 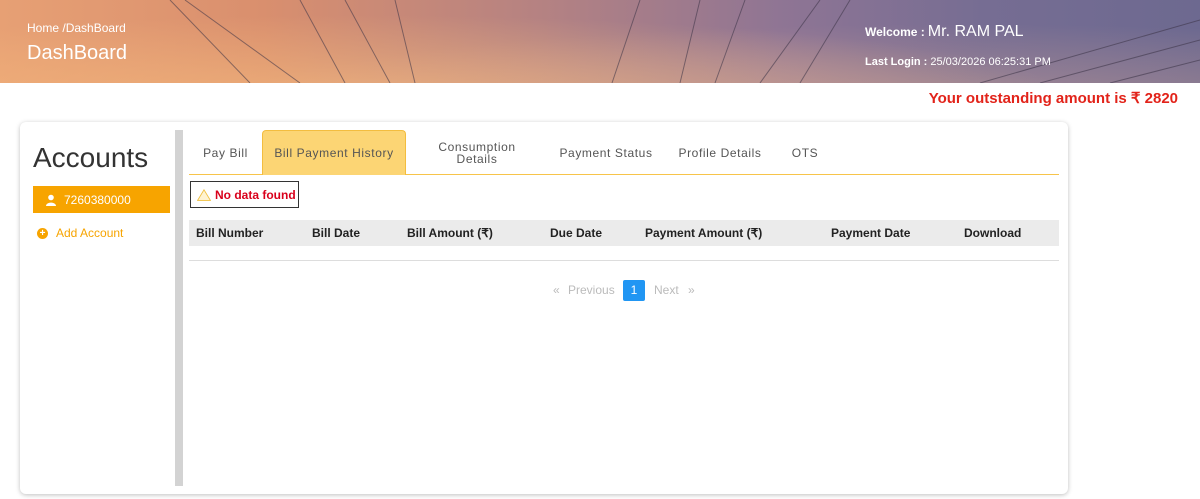 I want to click on pagination-next-arrow: », so click(x=691, y=290).